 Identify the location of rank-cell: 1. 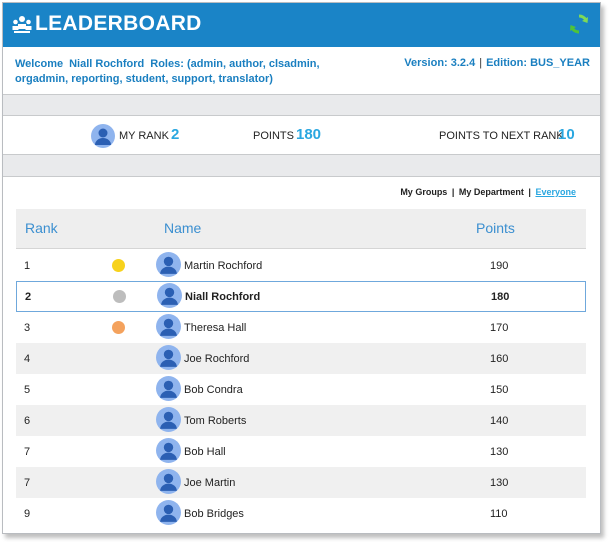
(27, 266).